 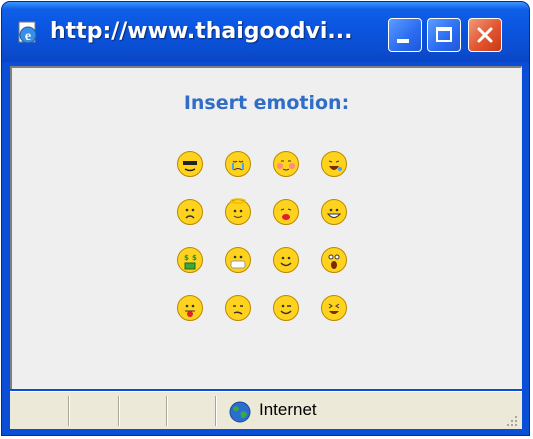 What do you see at coordinates (334, 308) in the screenshot?
I see `emoticon-squinting-laugh-icon` at bounding box center [334, 308].